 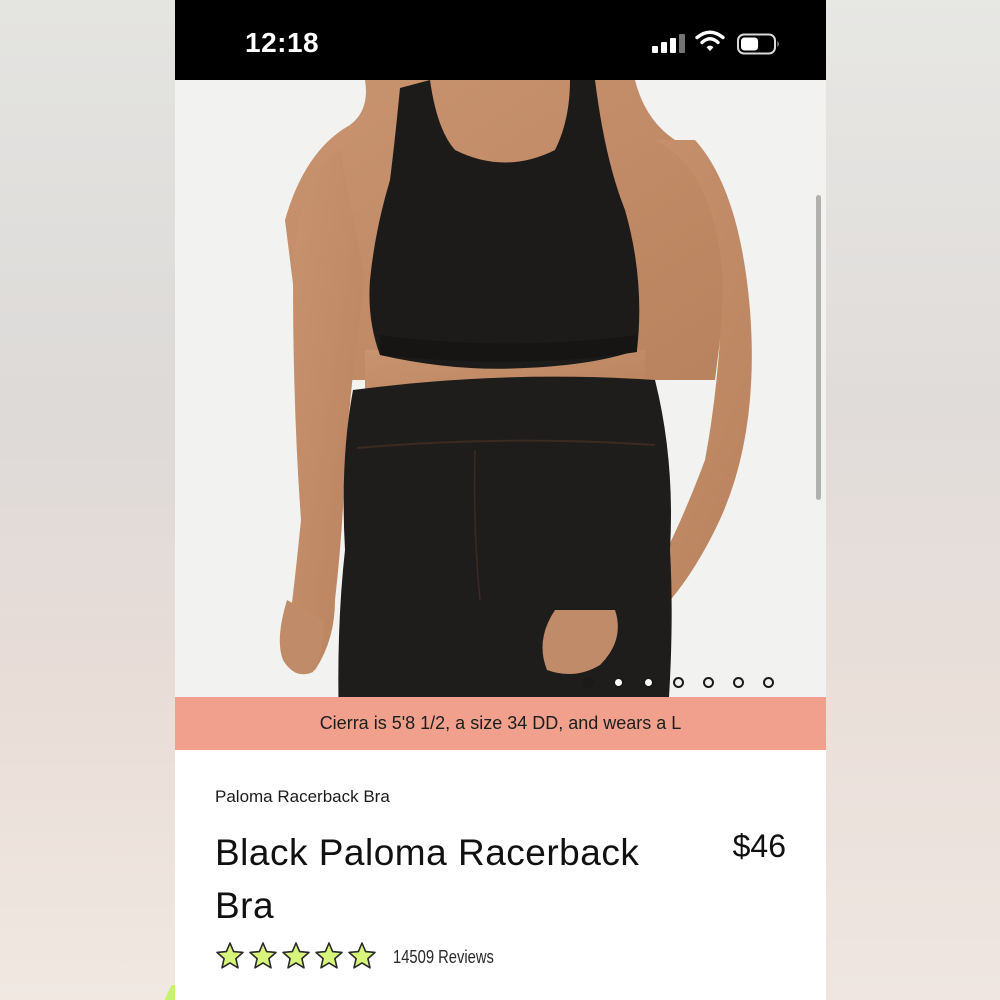 I want to click on image-scrollbar, so click(x=818, y=347).